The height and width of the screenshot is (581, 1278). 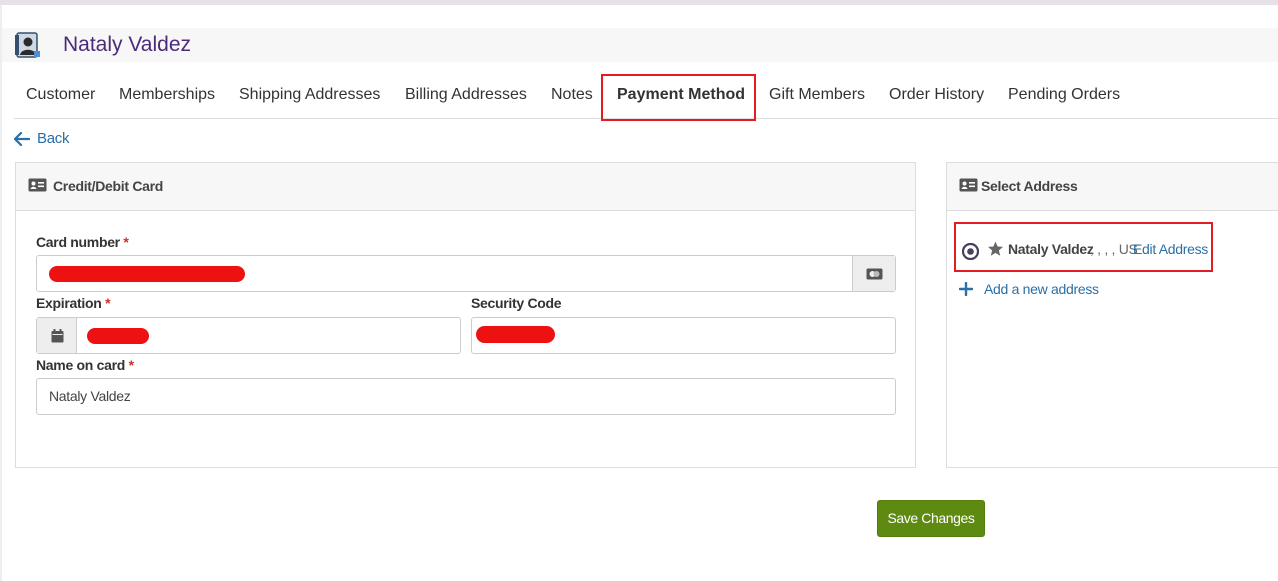 What do you see at coordinates (465, 187) in the screenshot?
I see `card-panel-header: Credit/Debit Card` at bounding box center [465, 187].